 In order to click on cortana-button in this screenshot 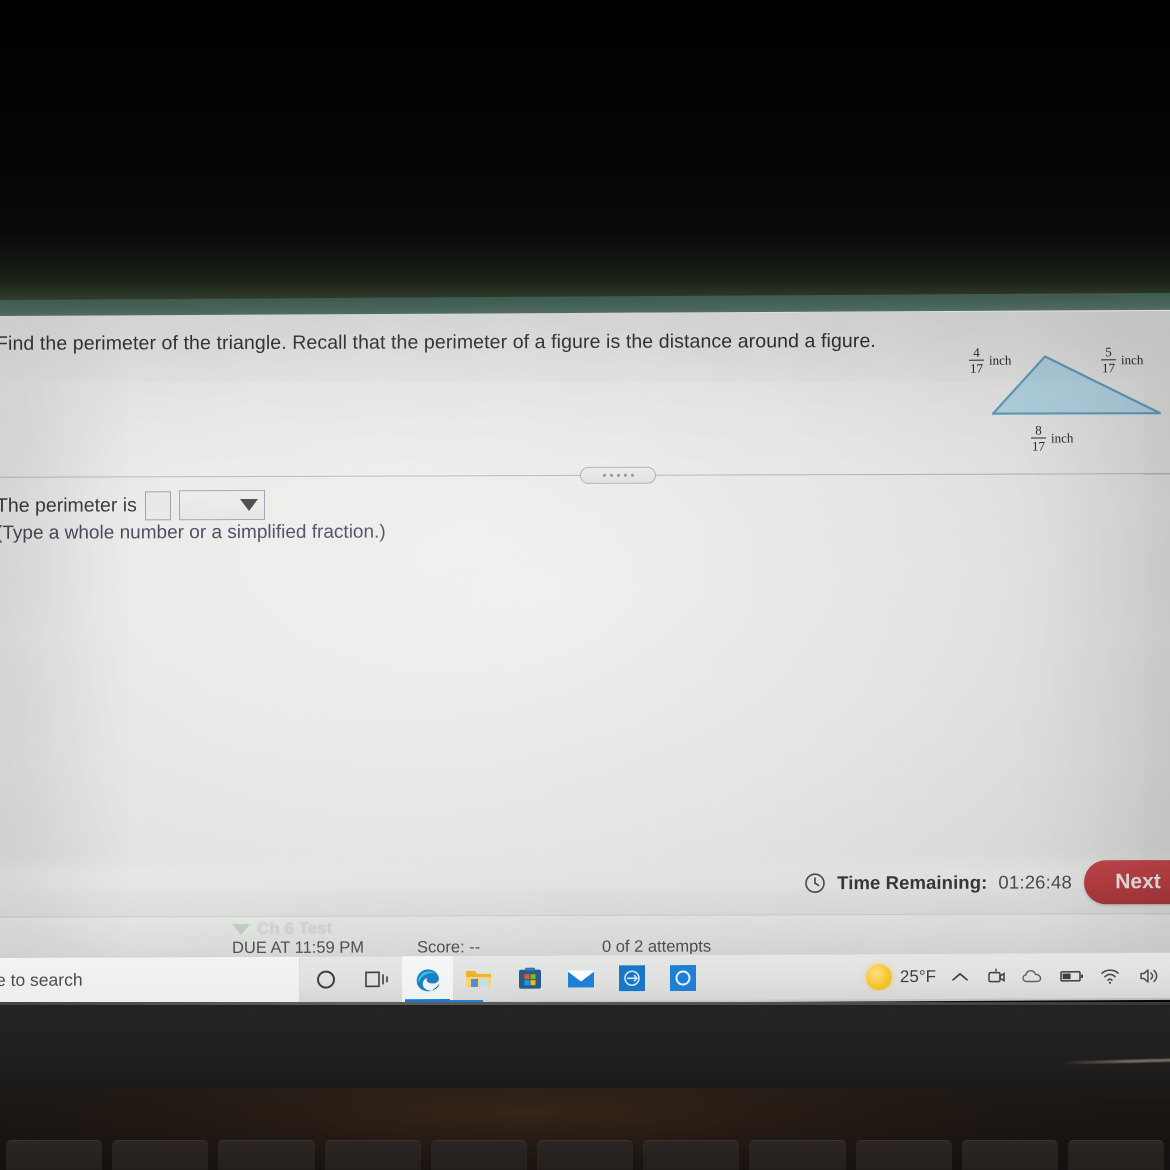, I will do `click(325, 979)`.